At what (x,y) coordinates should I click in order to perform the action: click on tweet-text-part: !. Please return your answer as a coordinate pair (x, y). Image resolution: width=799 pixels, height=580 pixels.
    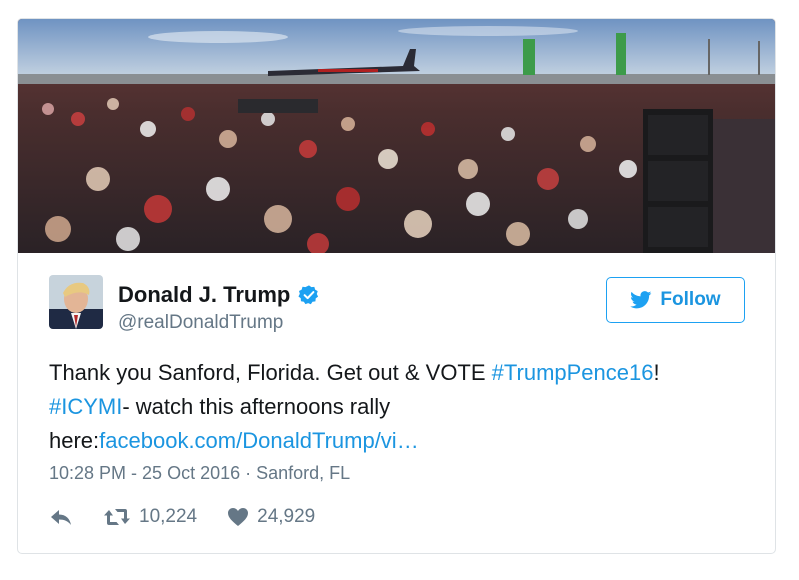
    Looking at the image, I should click on (656, 372).